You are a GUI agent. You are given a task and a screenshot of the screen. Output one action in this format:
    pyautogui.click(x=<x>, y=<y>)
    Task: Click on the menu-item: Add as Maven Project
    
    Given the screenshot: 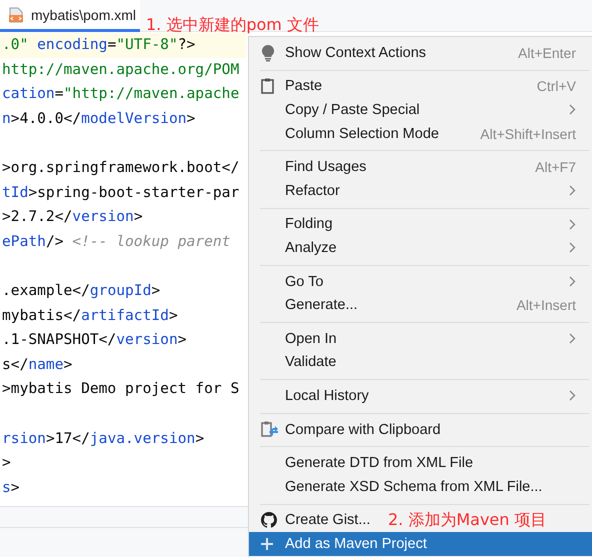 What is the action you would take?
    pyautogui.click(x=420, y=544)
    